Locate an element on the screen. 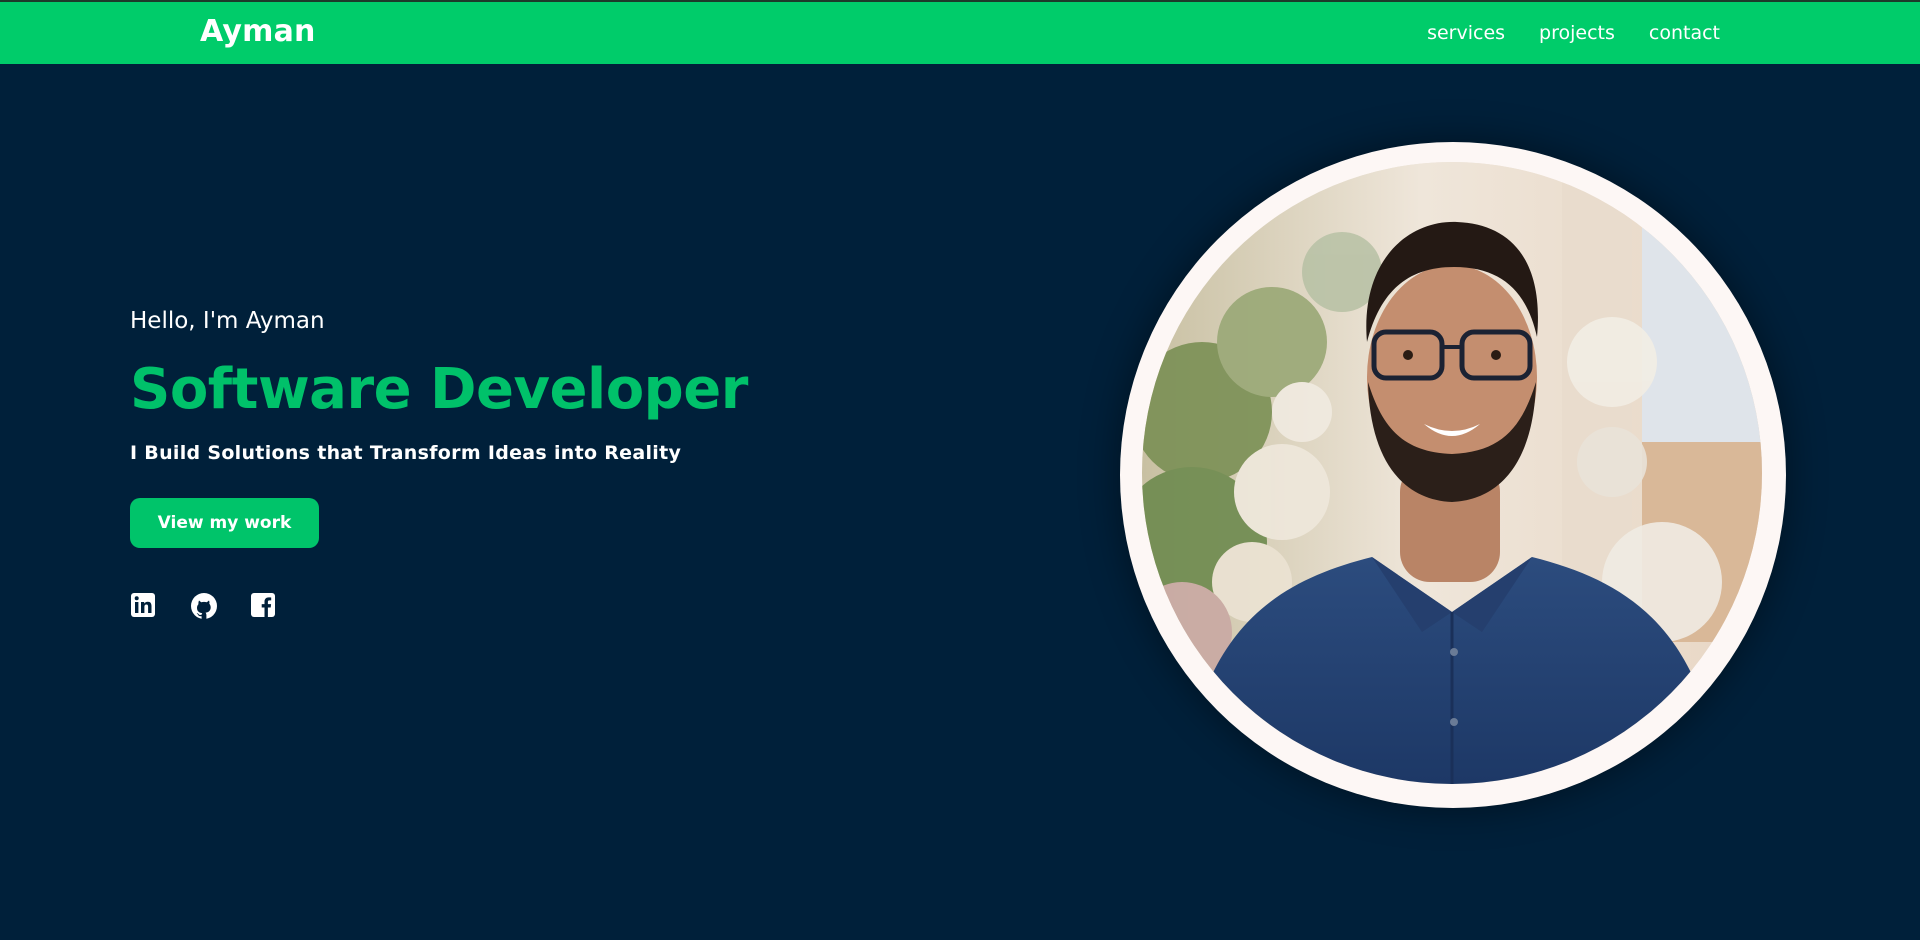  github-link is located at coordinates (203, 606).